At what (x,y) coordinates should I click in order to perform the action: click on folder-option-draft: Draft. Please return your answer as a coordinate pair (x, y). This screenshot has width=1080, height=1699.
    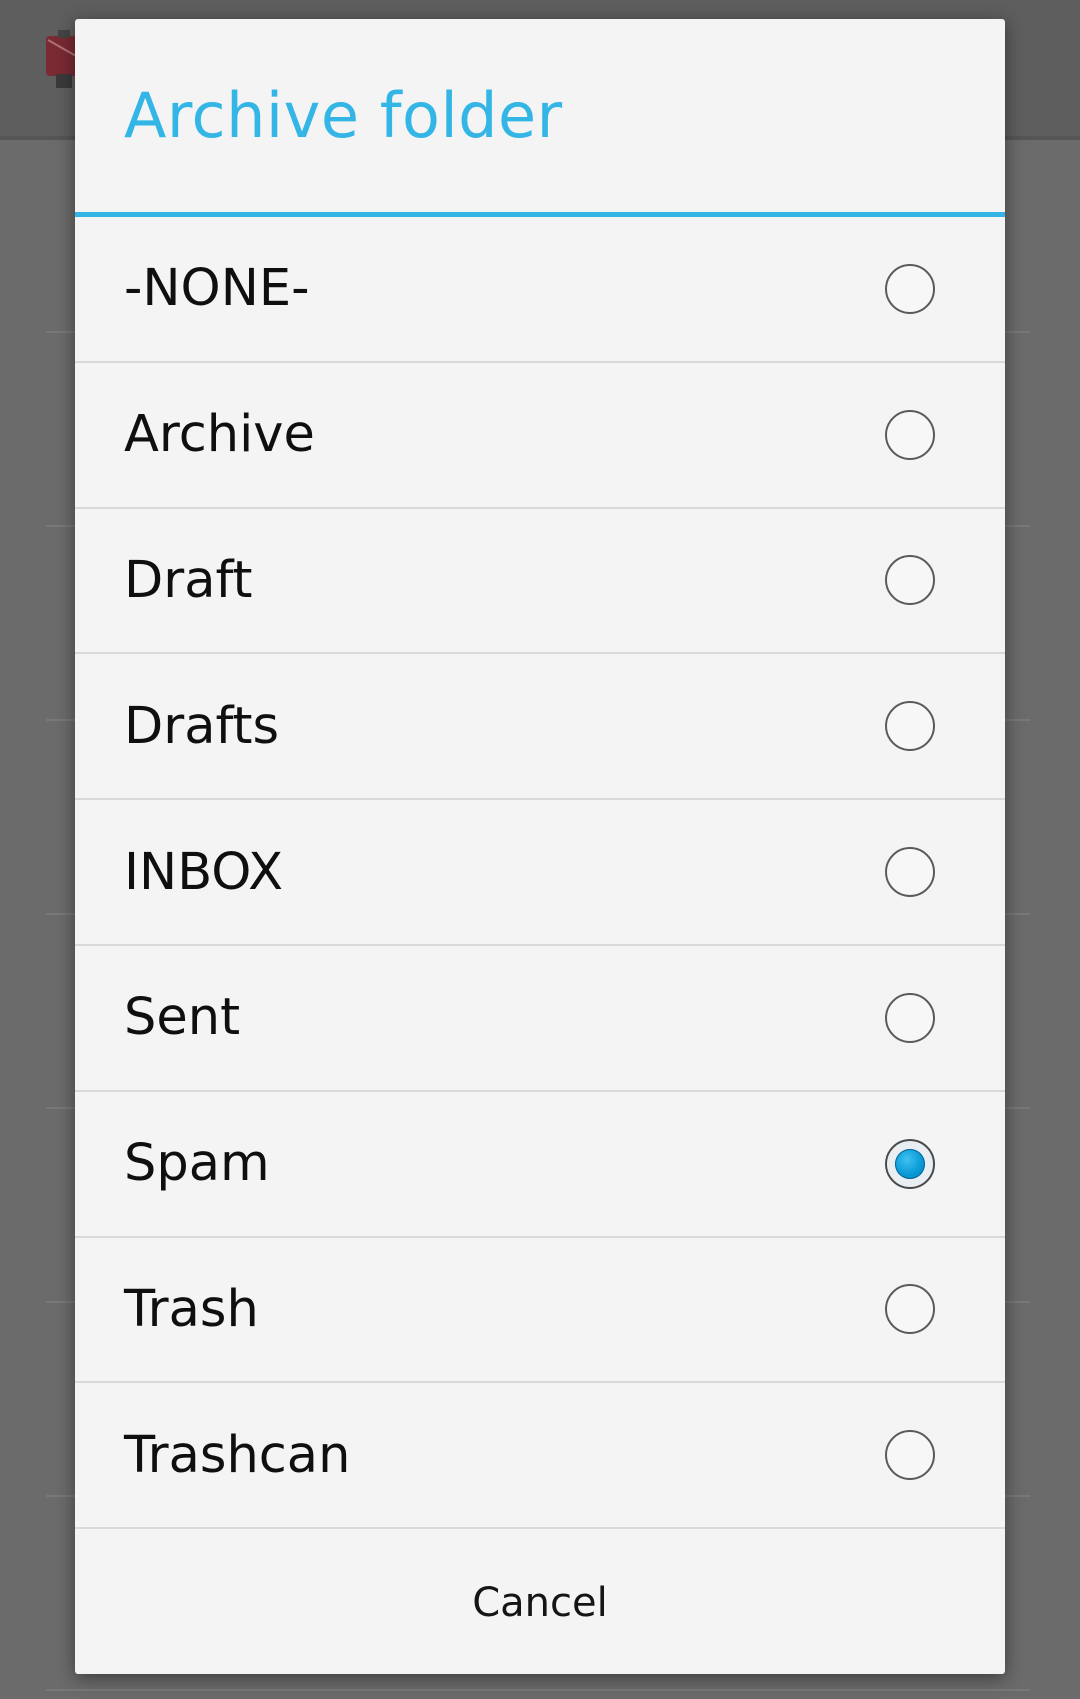
    Looking at the image, I should click on (540, 582).